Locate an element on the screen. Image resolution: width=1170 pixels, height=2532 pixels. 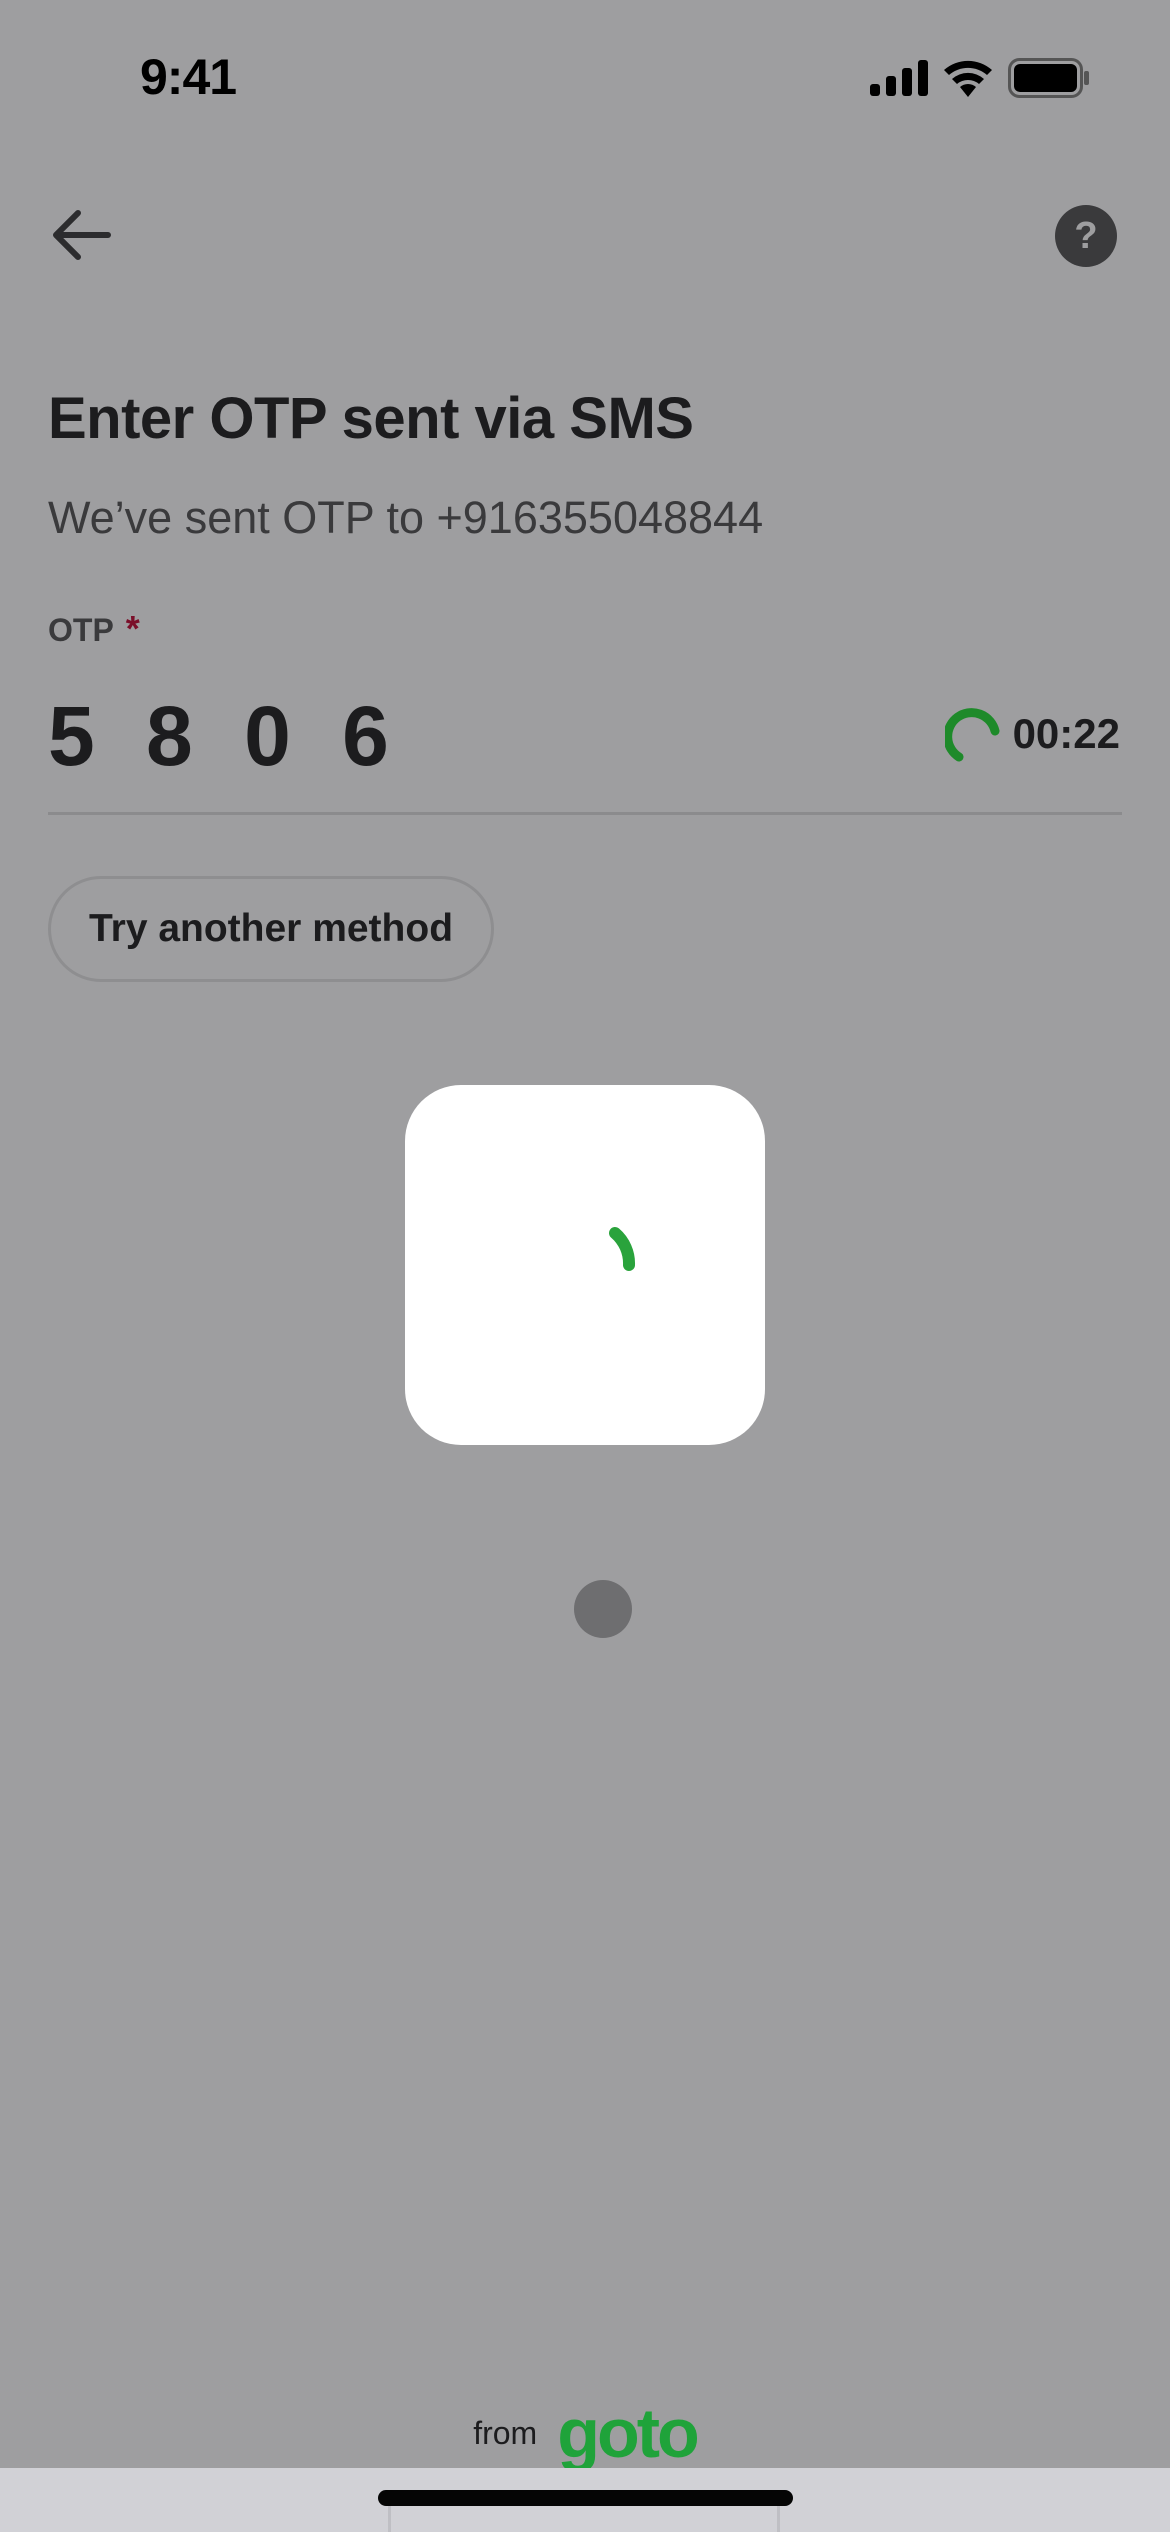
footer-brand: from goto is located at coordinates (585, 2433).